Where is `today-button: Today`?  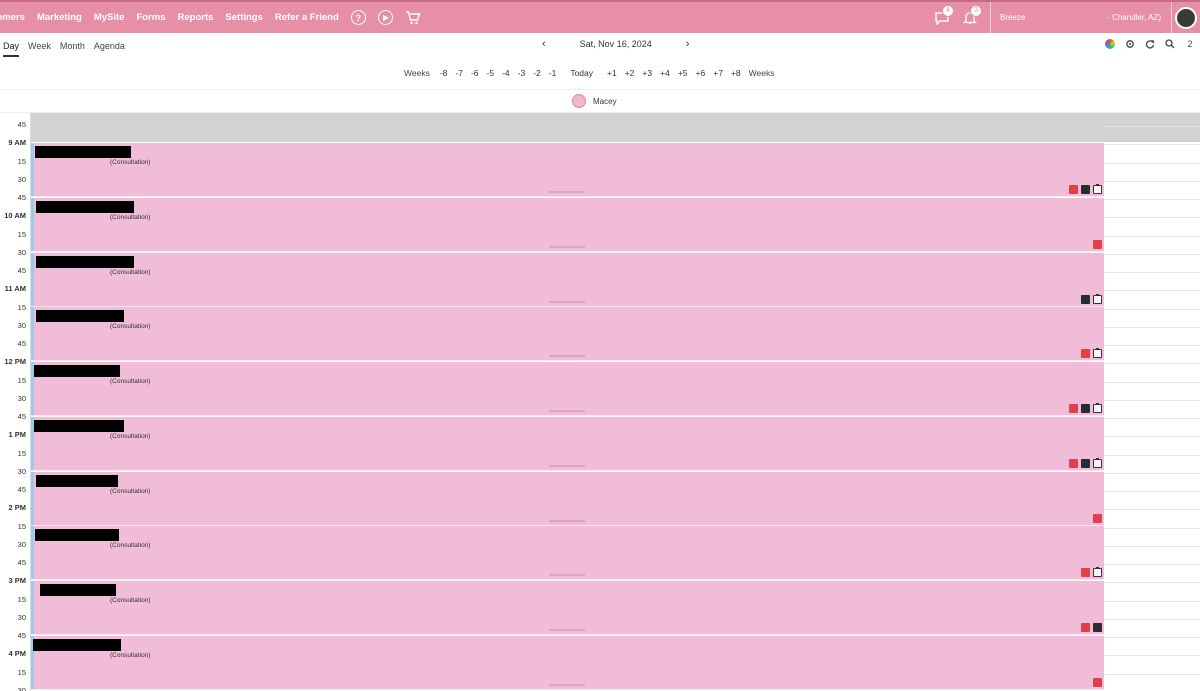 today-button: Today is located at coordinates (581, 73).